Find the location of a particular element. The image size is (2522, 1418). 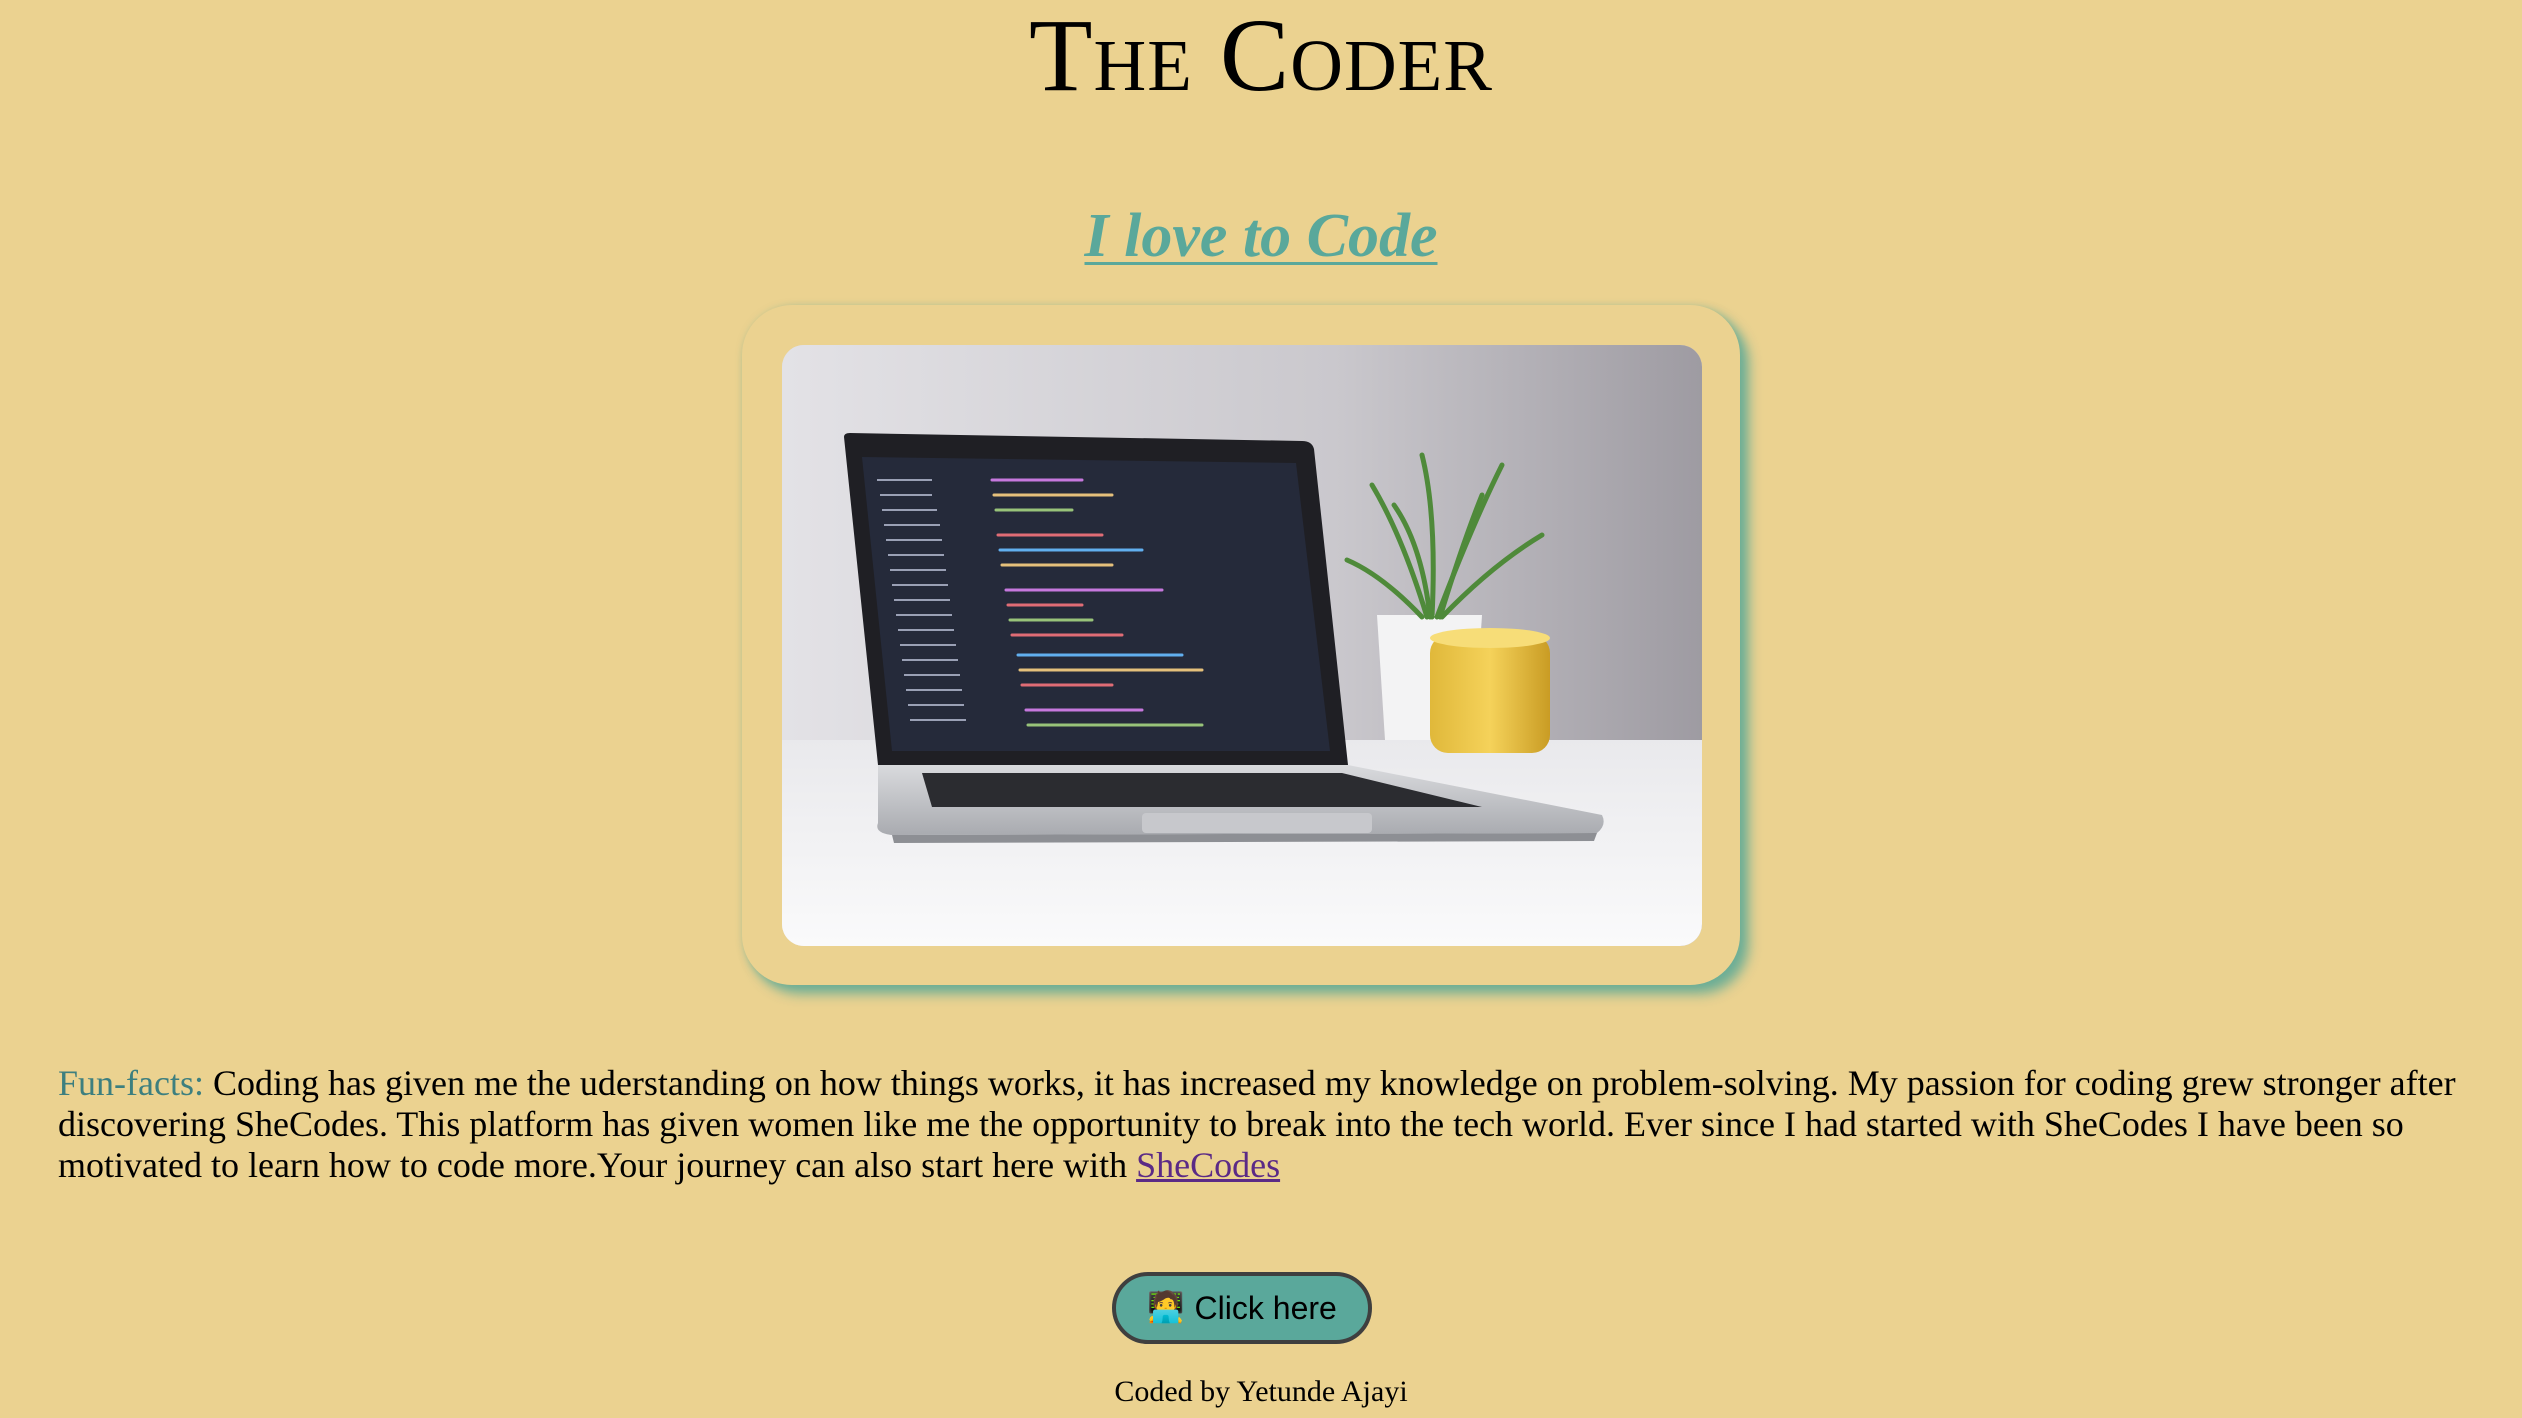

click-here-button: 🧑‍💻 Click here is located at coordinates (1242, 1308).